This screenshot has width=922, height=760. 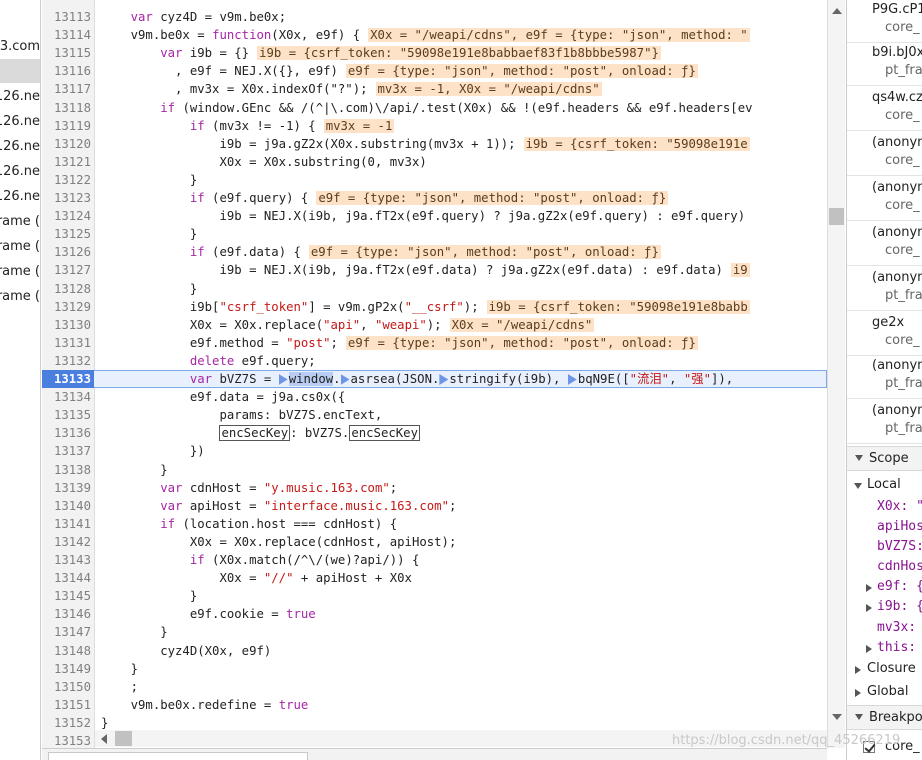 What do you see at coordinates (66, 216) in the screenshot?
I see `line-number: 13124` at bounding box center [66, 216].